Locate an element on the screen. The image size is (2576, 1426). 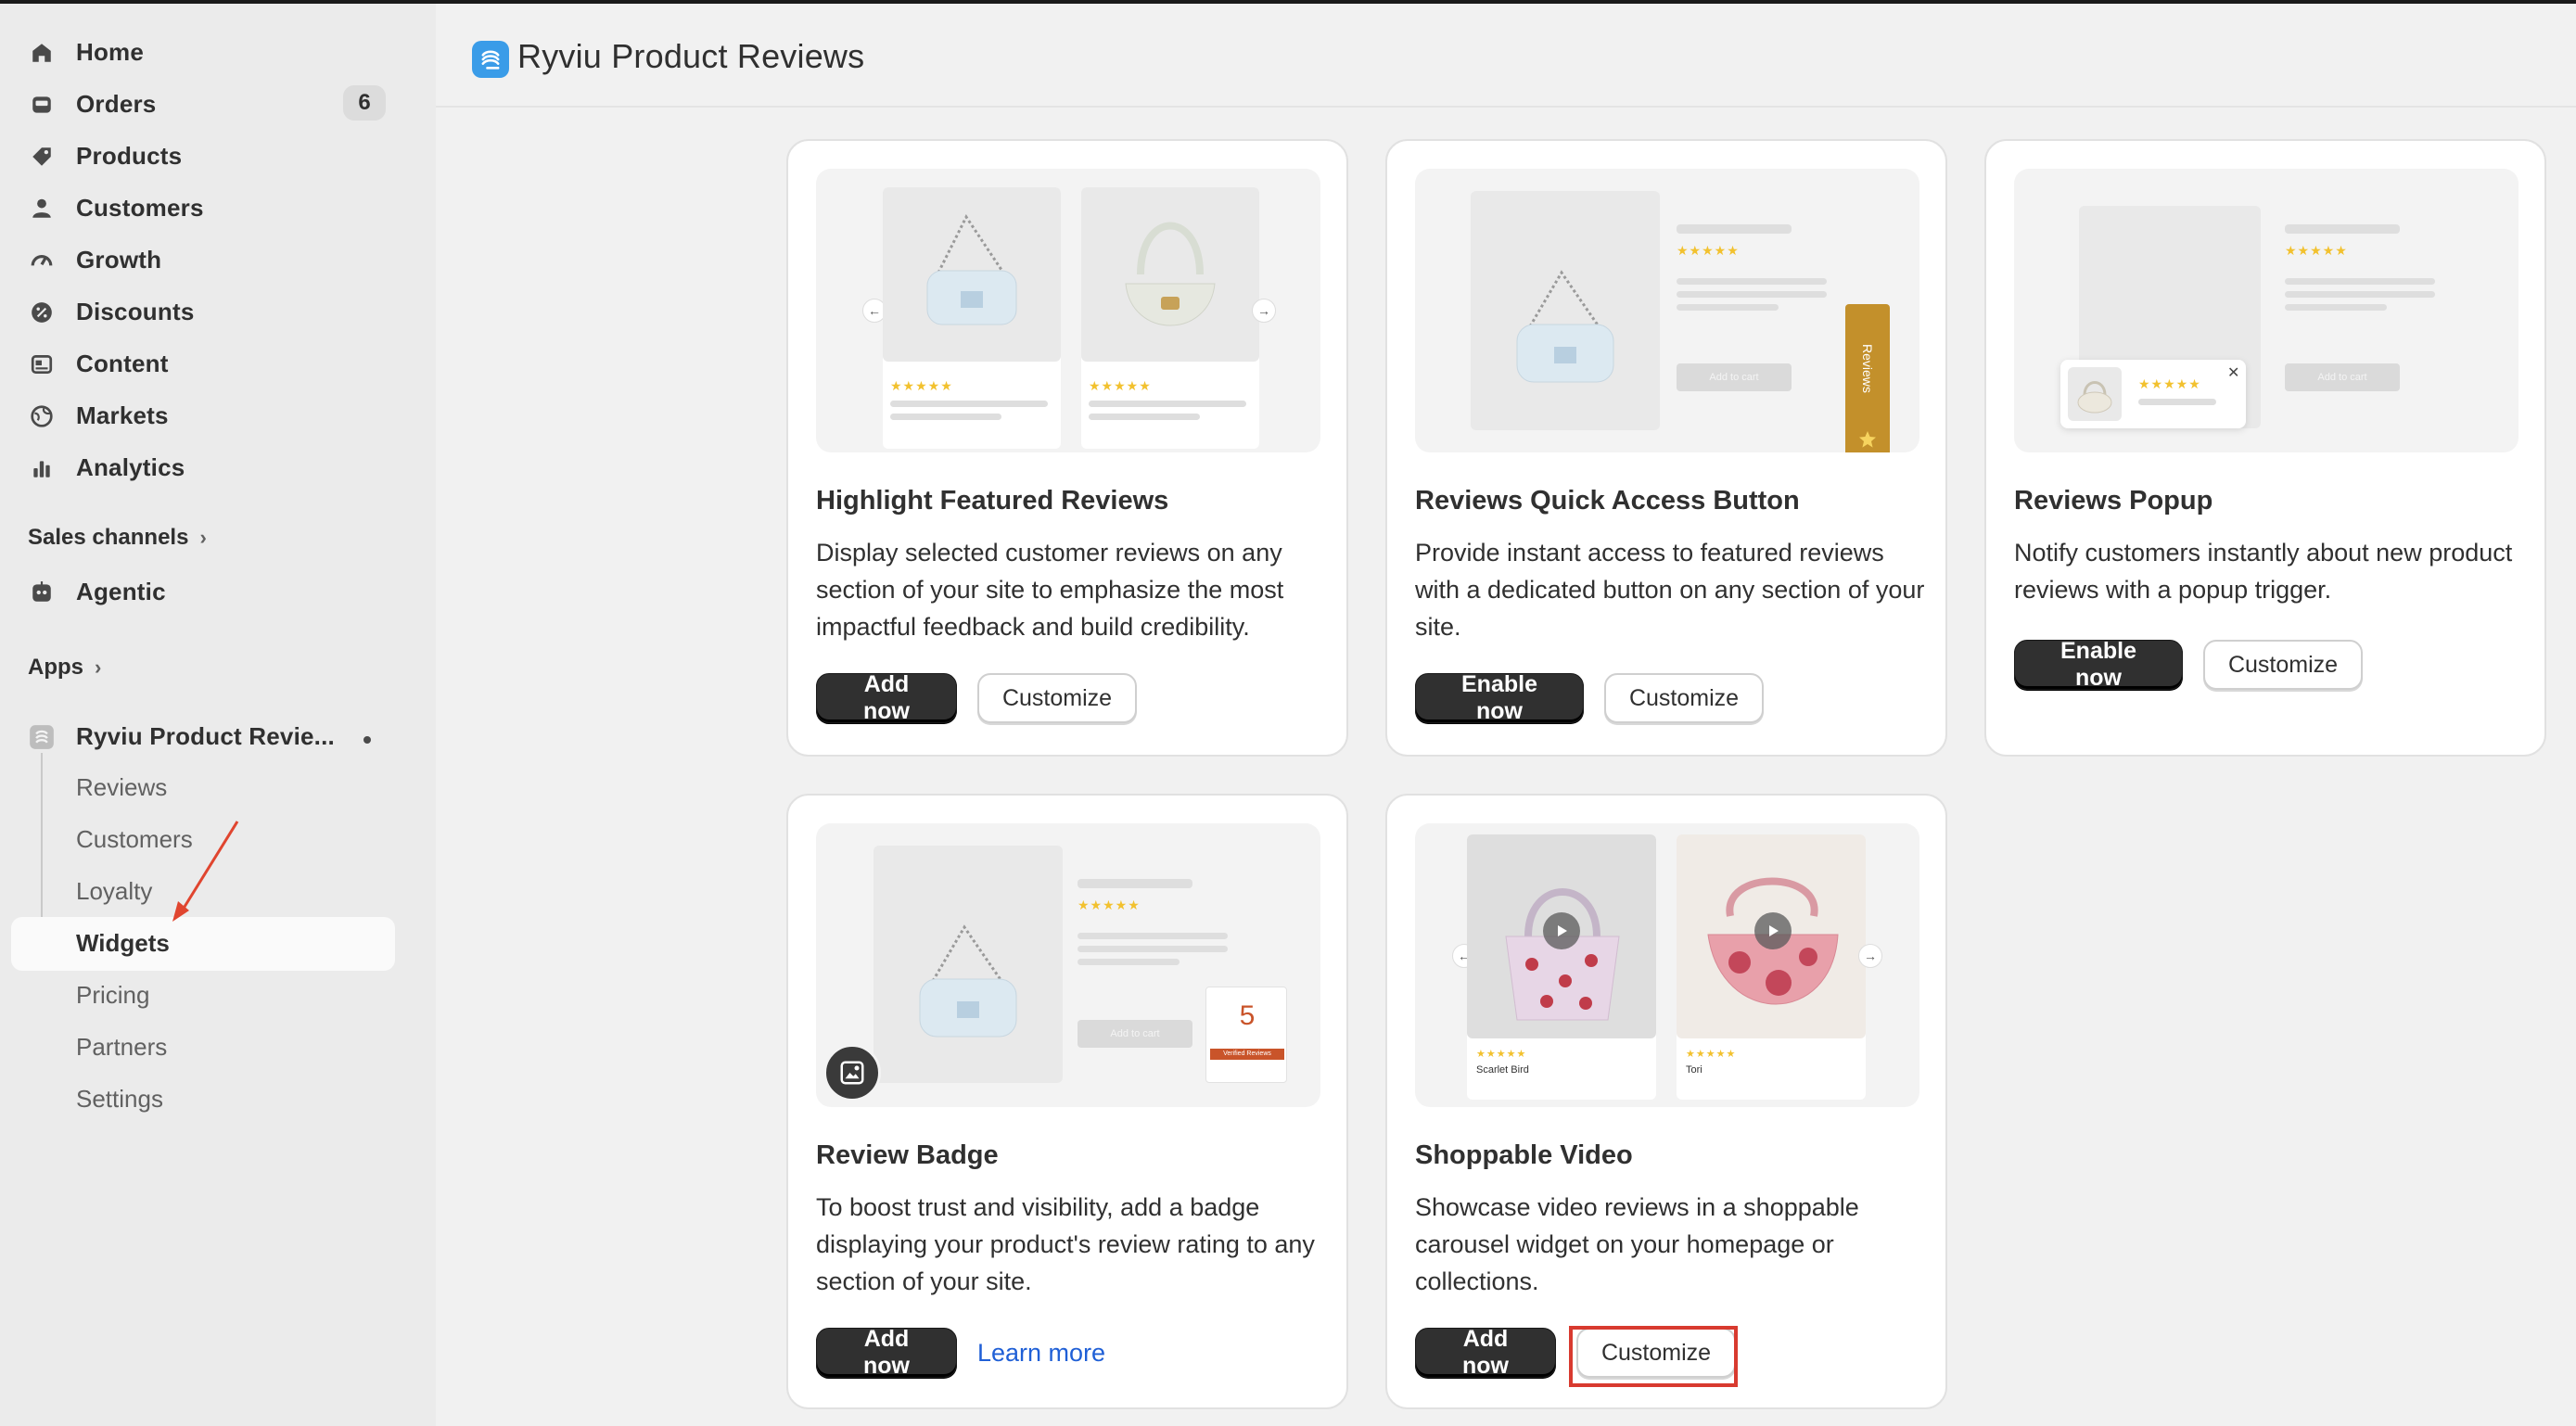
card-title: Reviews Quick Access Button is located at coordinates (1607, 501).